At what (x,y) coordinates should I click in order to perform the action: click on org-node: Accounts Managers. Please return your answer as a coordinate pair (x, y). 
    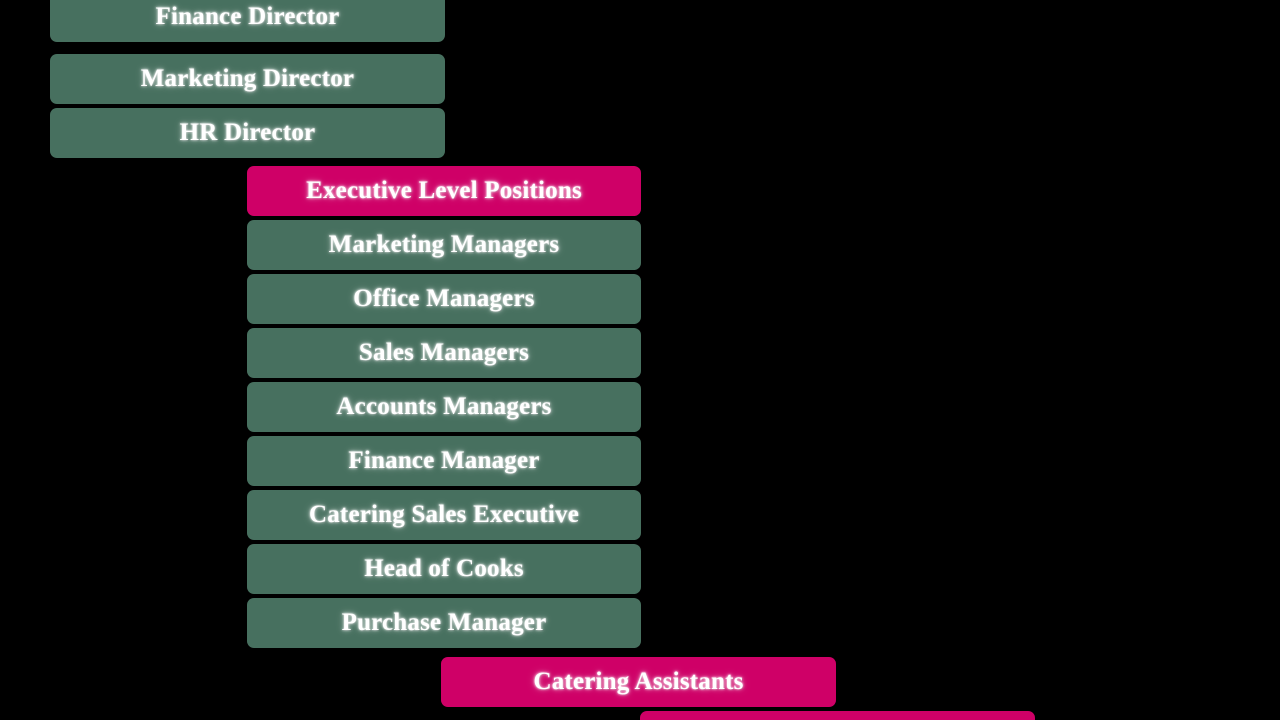
    Looking at the image, I should click on (444, 407).